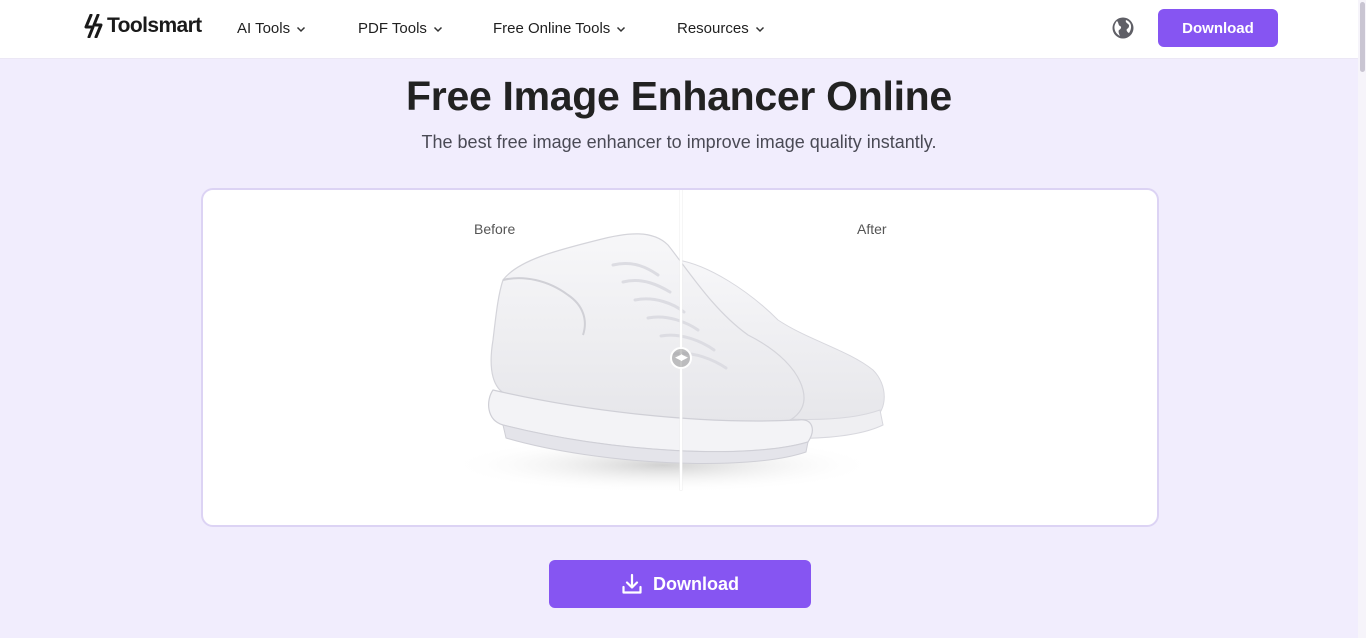 The image size is (1366, 638). I want to click on header-download-button: Download, so click(1218, 28).